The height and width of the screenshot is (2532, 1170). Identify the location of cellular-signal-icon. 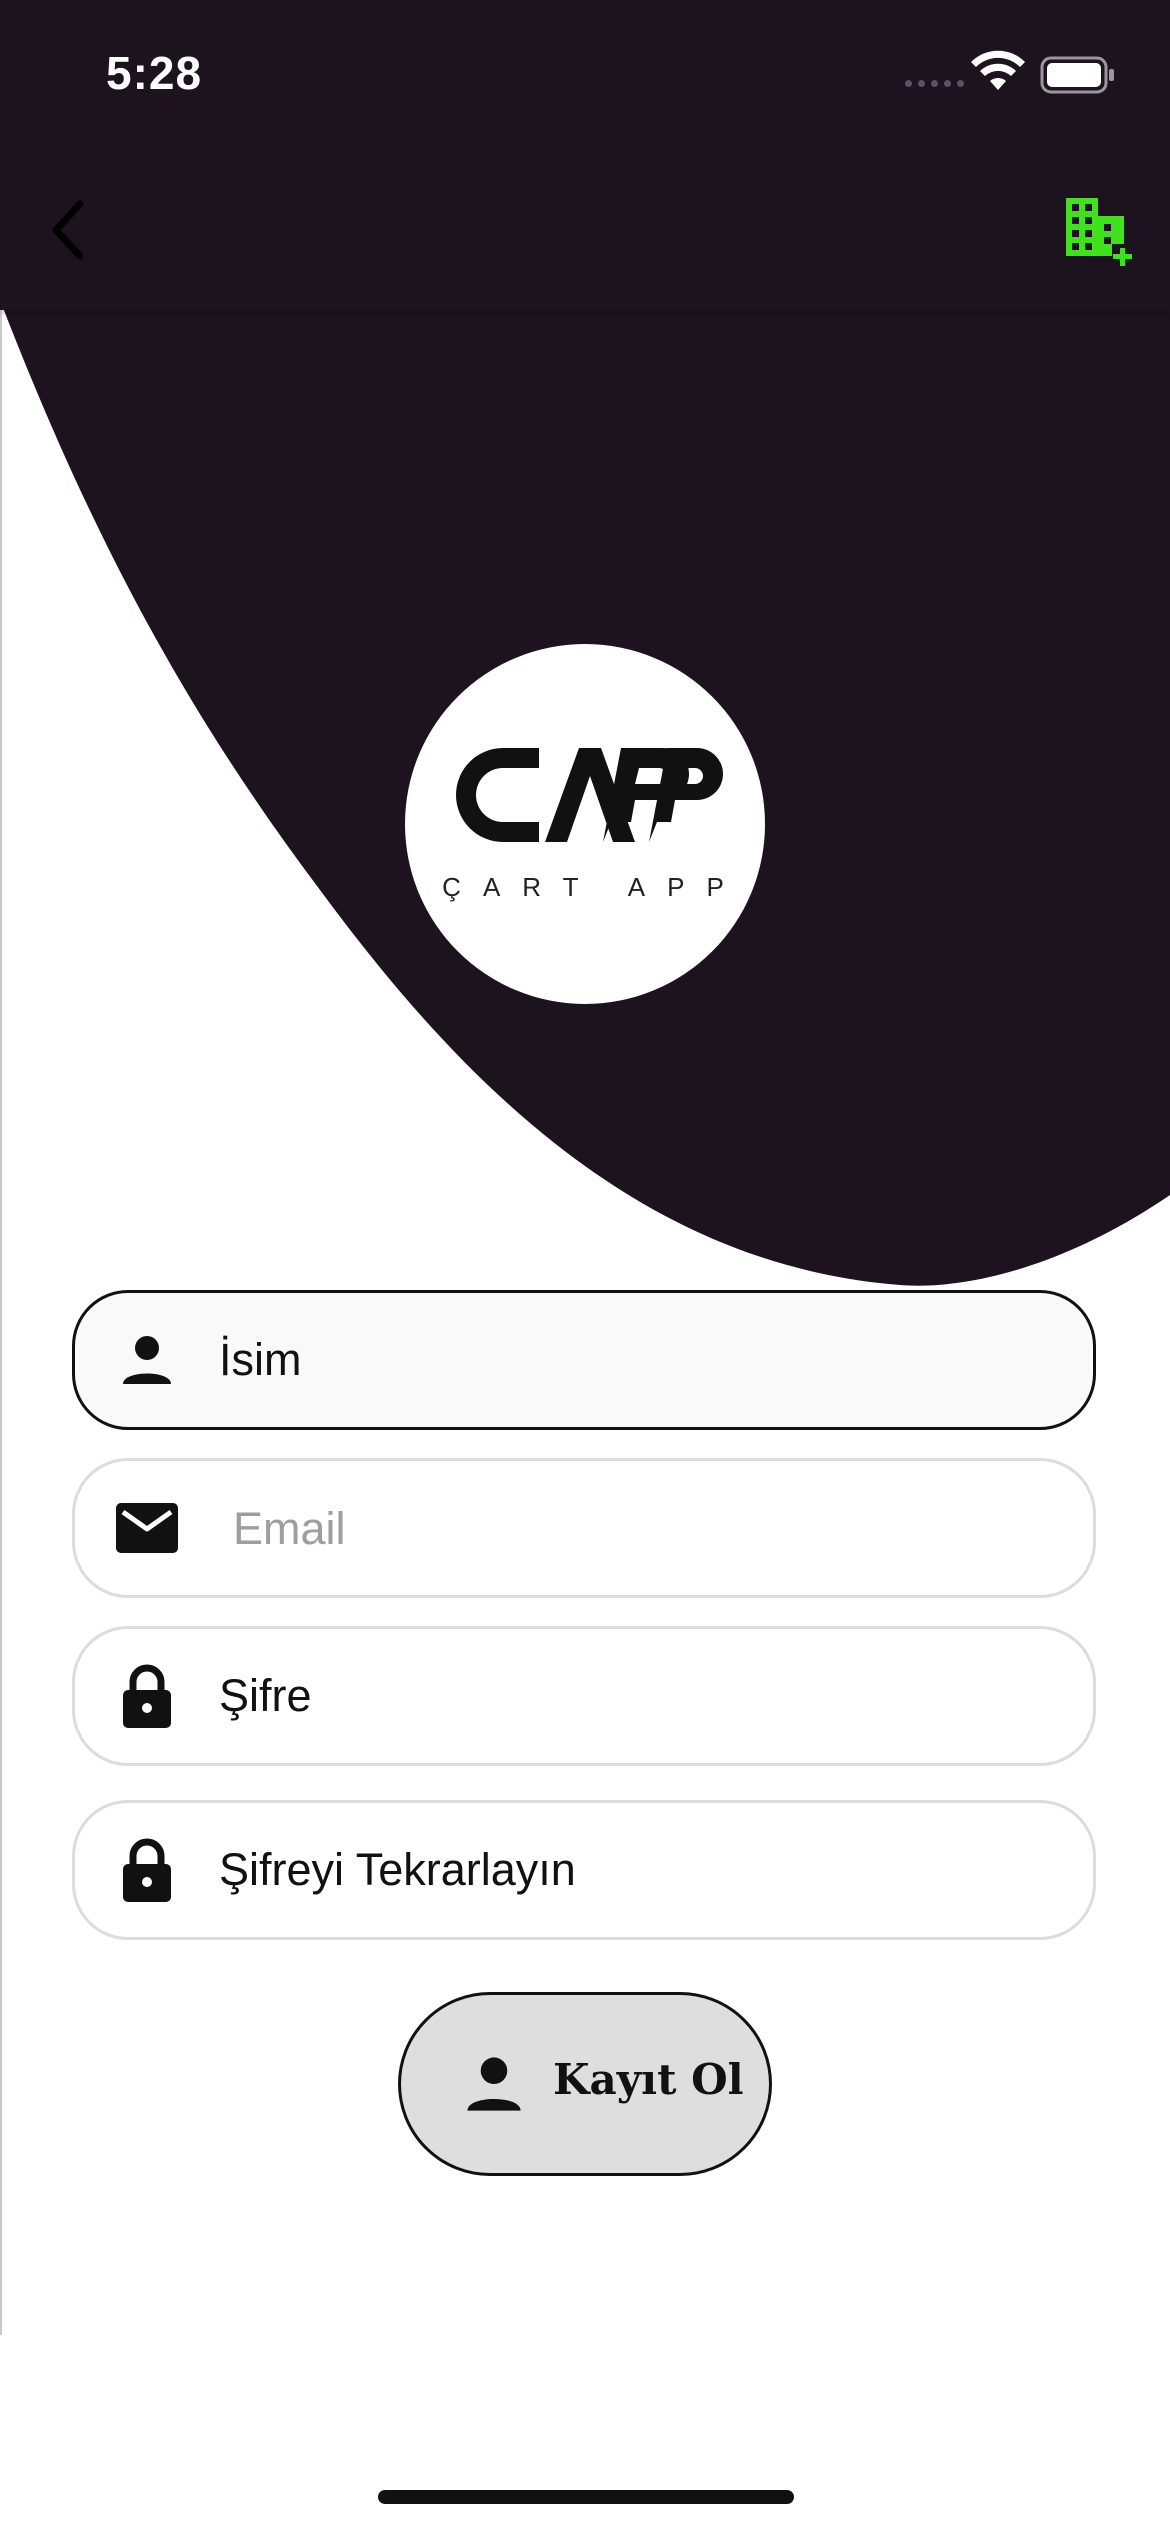
(934, 83).